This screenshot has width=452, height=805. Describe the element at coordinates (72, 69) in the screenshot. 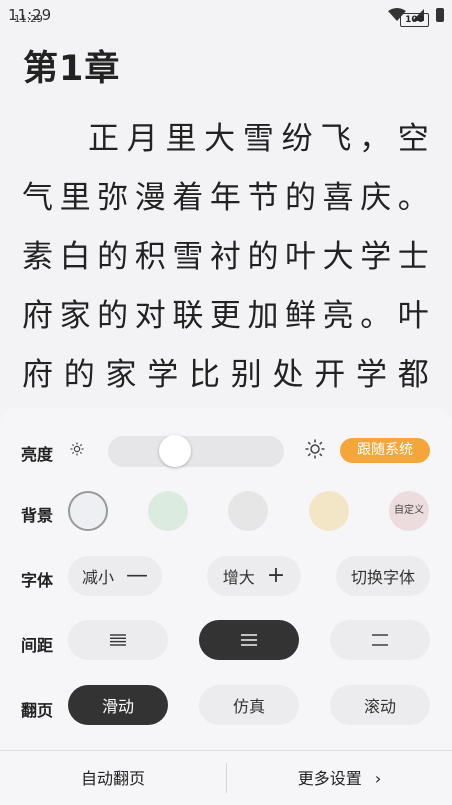

I see `chapter-title: 第1章` at that location.